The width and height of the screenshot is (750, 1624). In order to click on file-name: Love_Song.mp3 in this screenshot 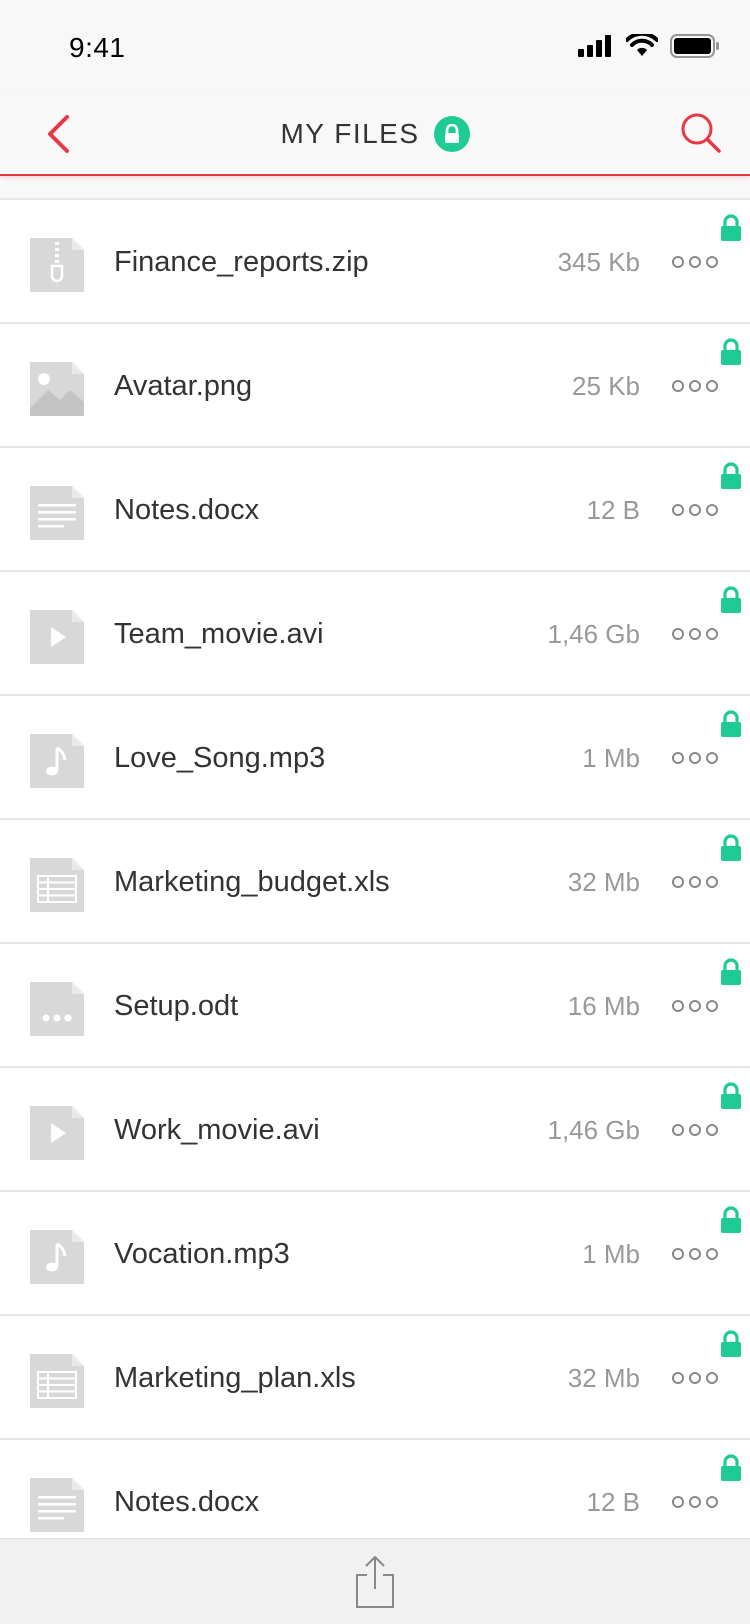, I will do `click(220, 758)`.